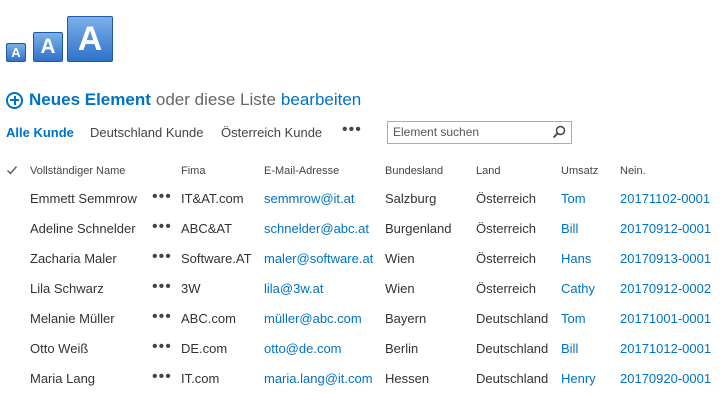  Describe the element at coordinates (67, 288) in the screenshot. I see `cell-name: Lila Schwarz` at that location.